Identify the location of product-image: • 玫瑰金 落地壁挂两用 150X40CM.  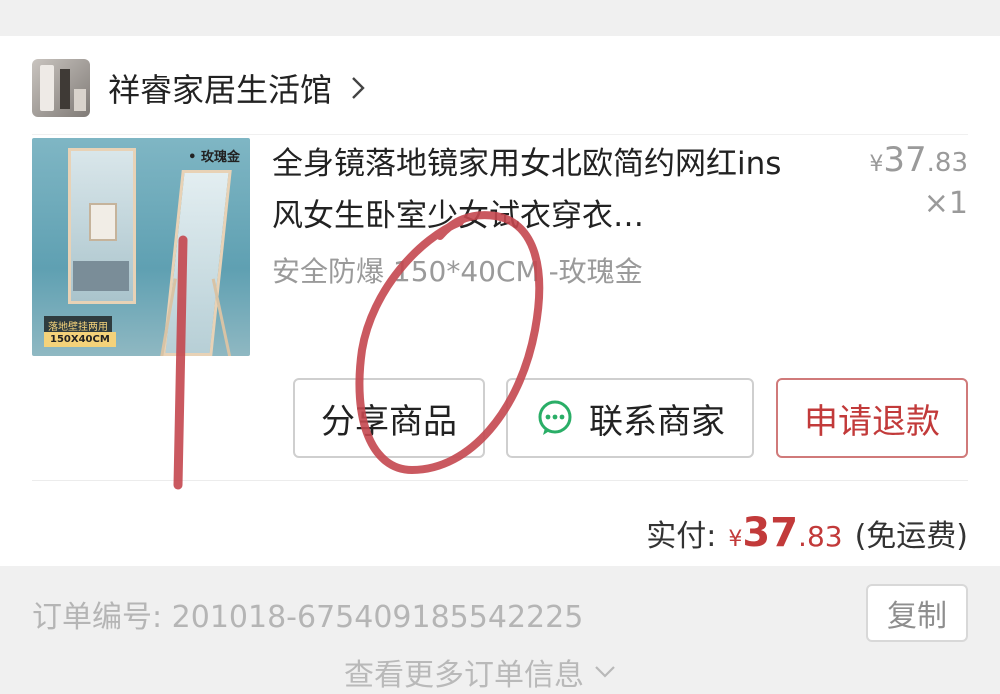
(141, 247).